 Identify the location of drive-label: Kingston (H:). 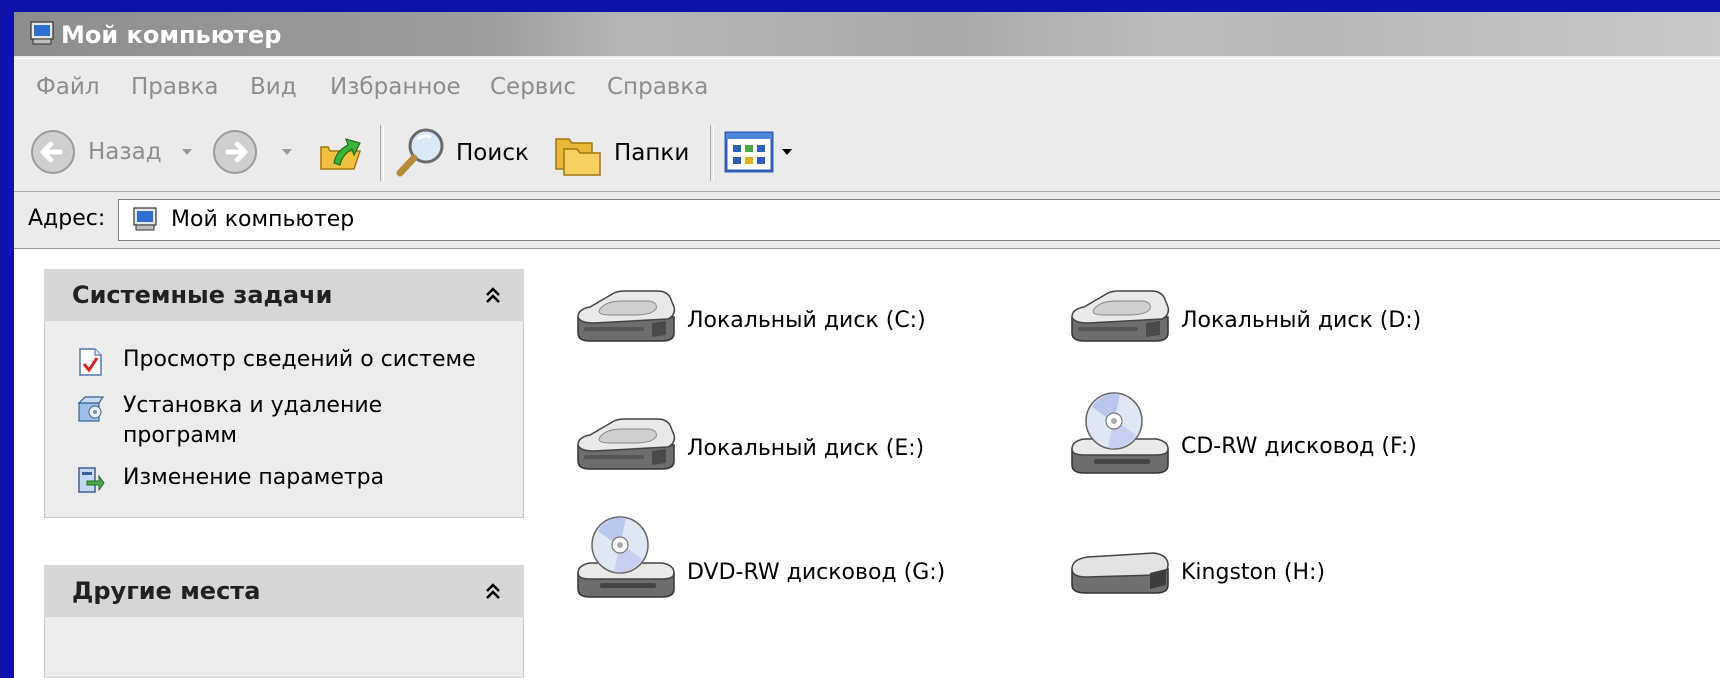
(1253, 572).